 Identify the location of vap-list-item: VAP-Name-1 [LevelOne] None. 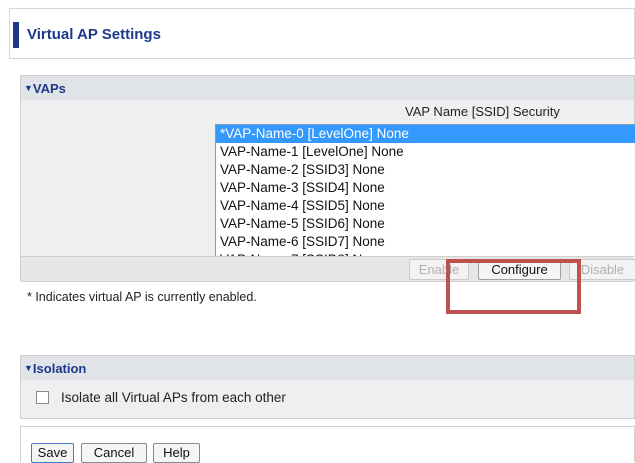
(425, 152).